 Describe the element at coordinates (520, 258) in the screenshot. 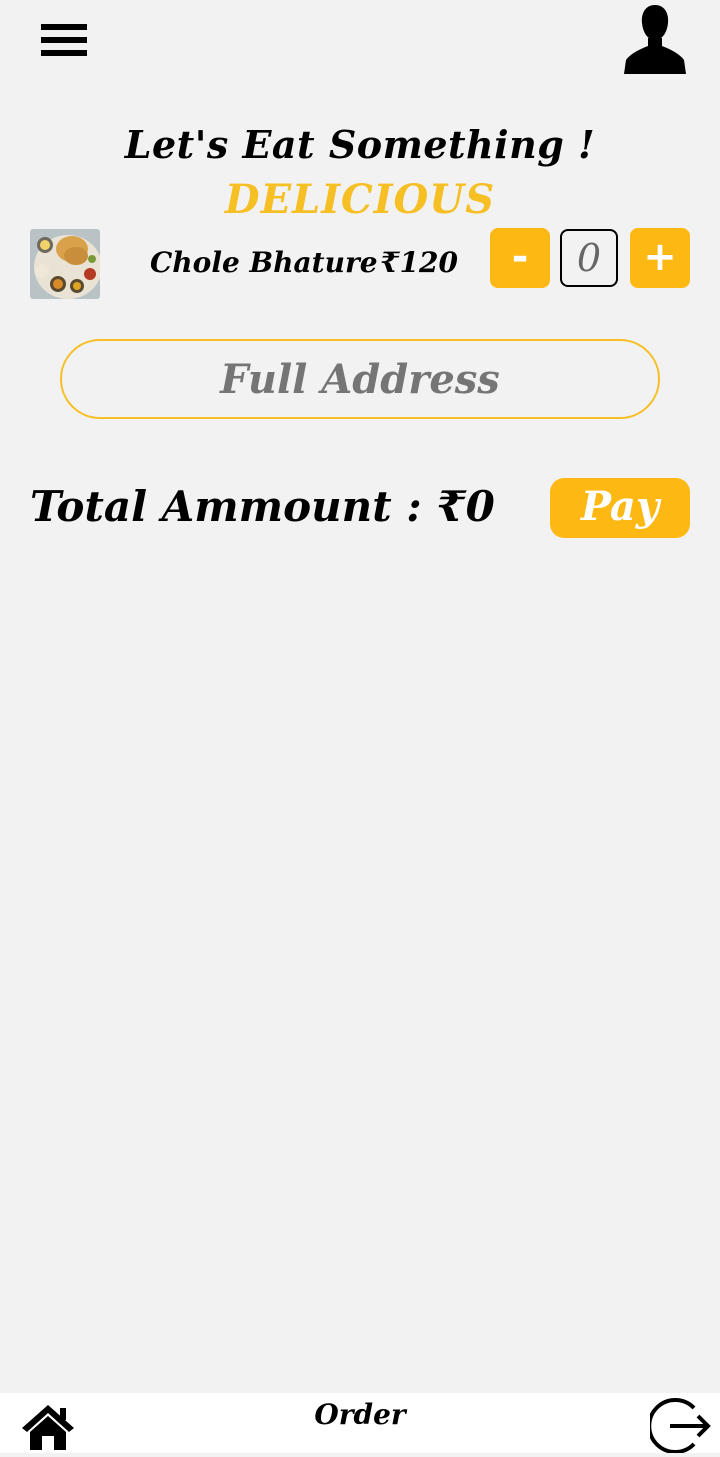

I see `decrease-quantity-button: -` at that location.